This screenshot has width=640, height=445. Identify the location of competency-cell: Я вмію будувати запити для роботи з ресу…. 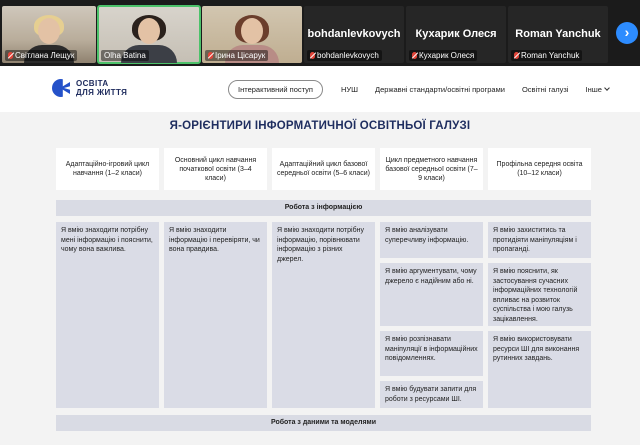
(431, 394).